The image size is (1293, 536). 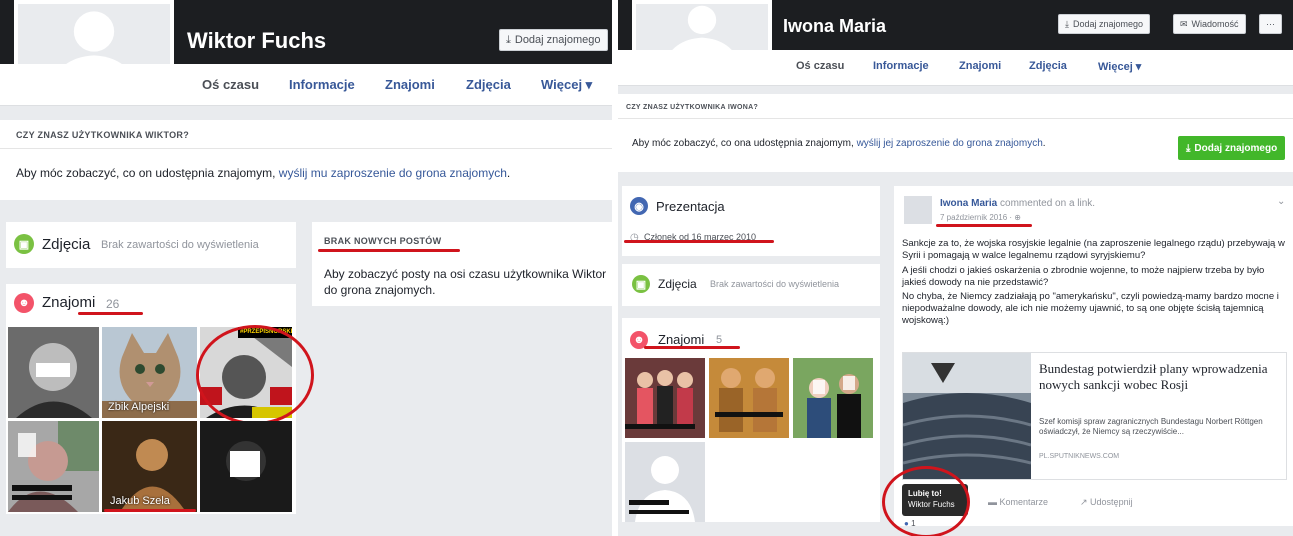 I want to click on post-author-avatar, so click(x=918, y=210).